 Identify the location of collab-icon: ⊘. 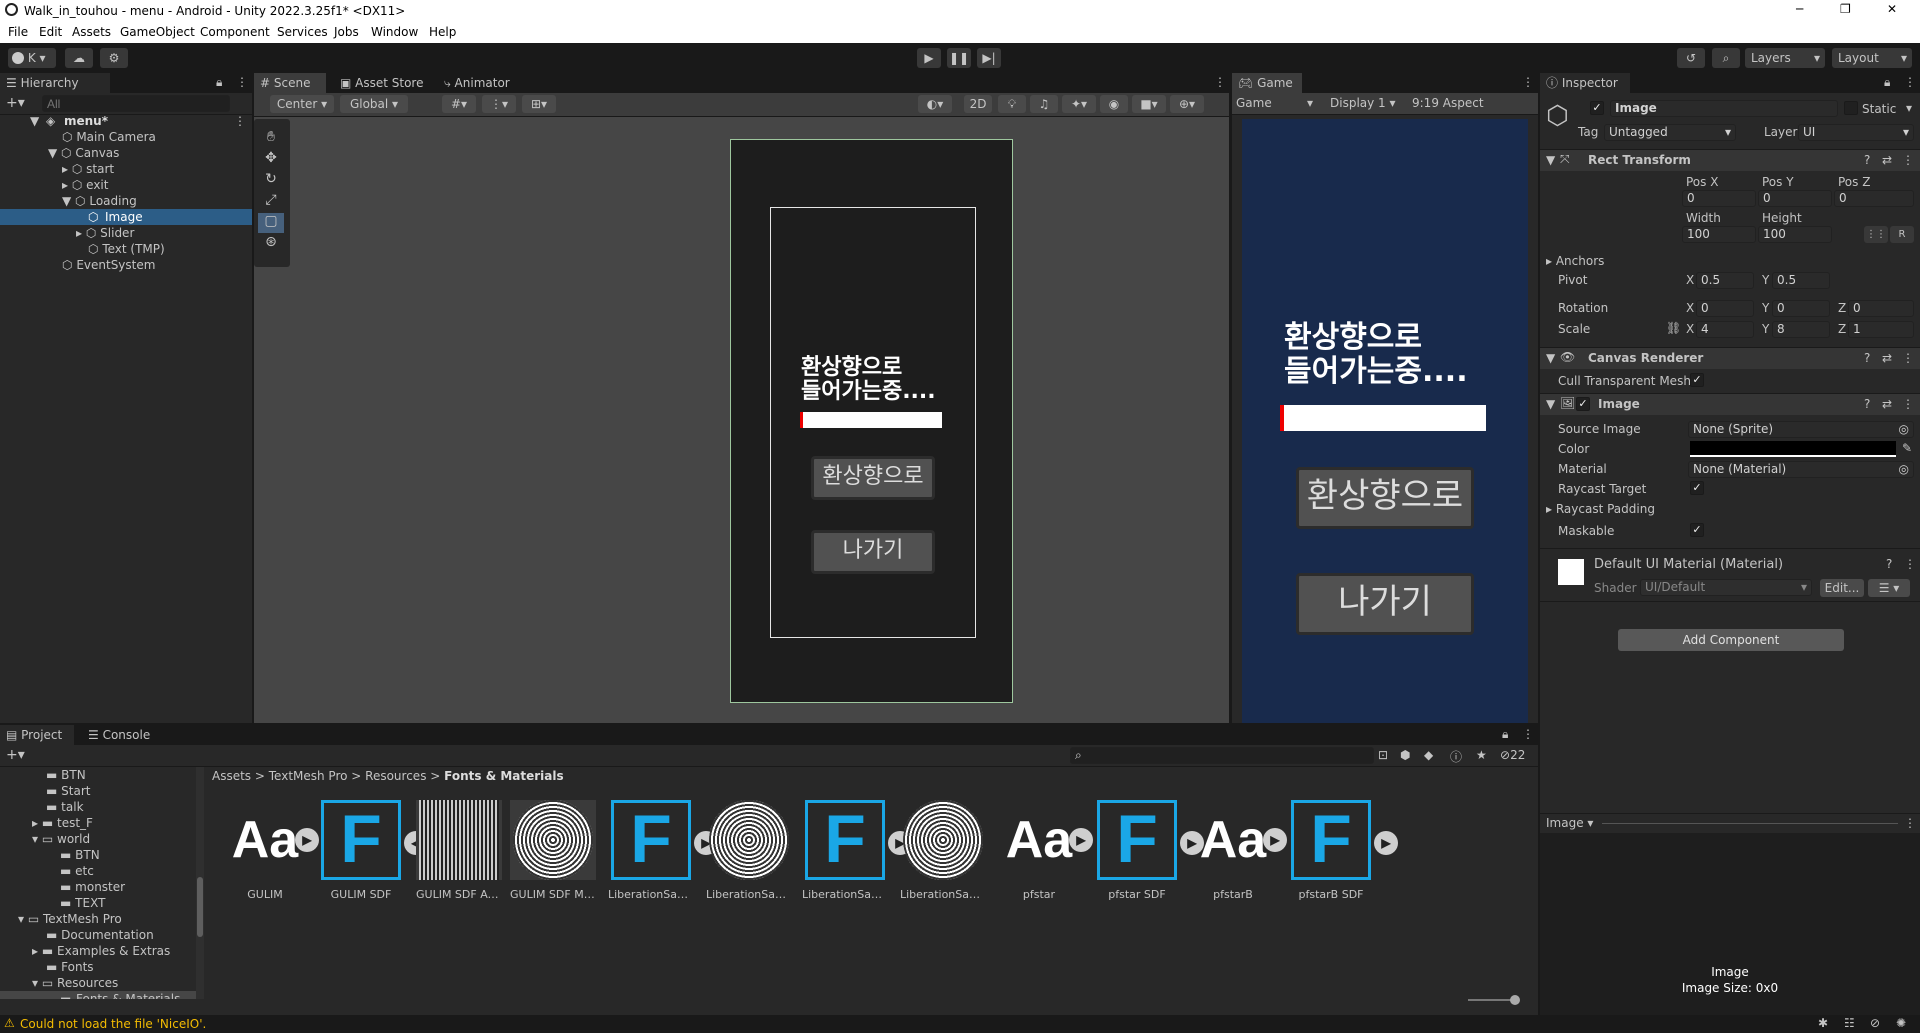
(1875, 1023).